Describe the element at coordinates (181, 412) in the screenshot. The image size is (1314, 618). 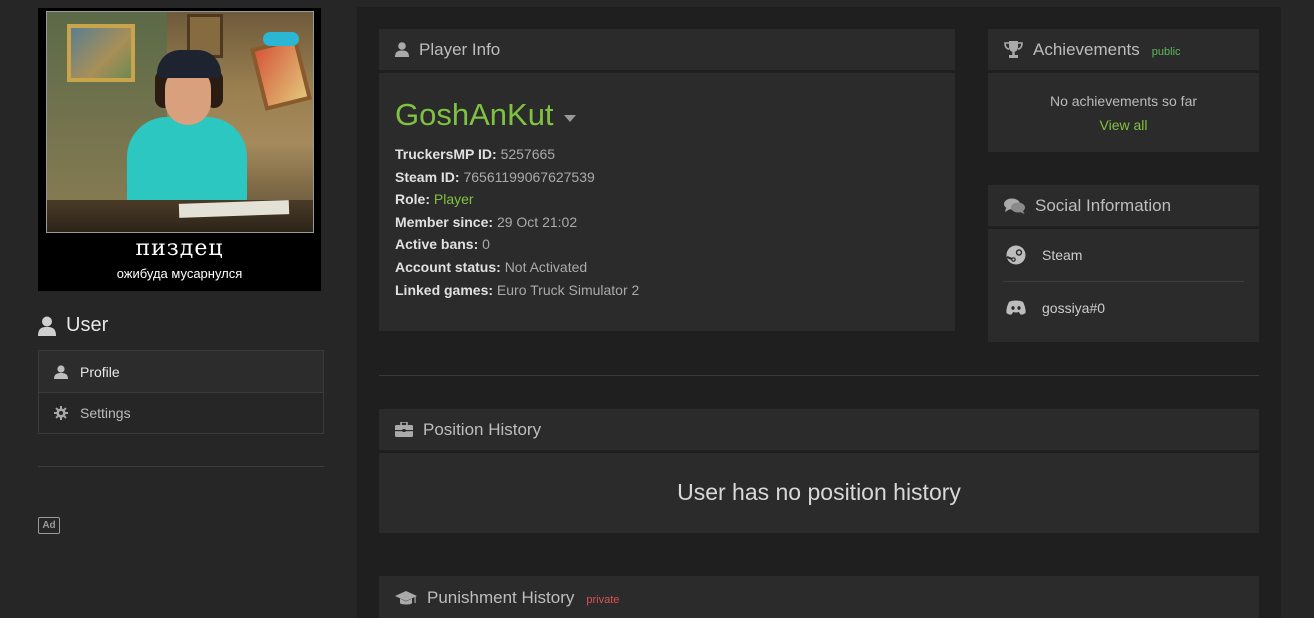
I see `sidebar-item-settings: Settings` at that location.